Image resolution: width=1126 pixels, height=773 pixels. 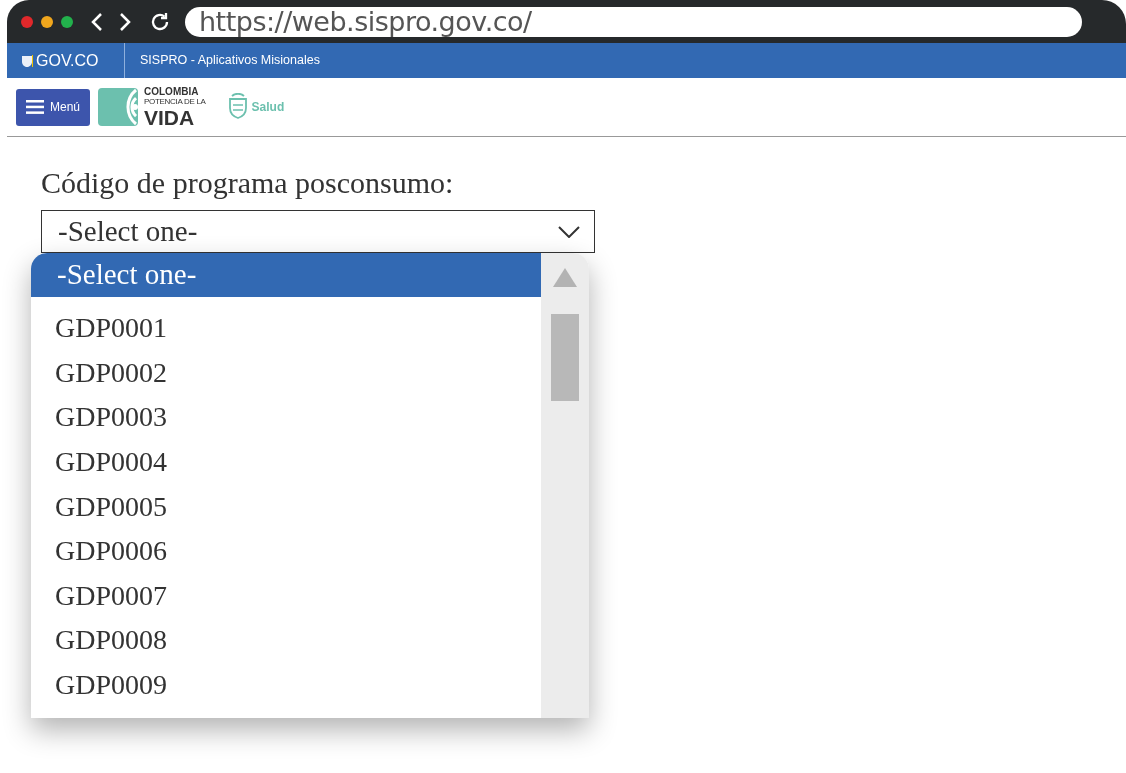 What do you see at coordinates (565, 357) in the screenshot?
I see `scrollbar-thumb` at bounding box center [565, 357].